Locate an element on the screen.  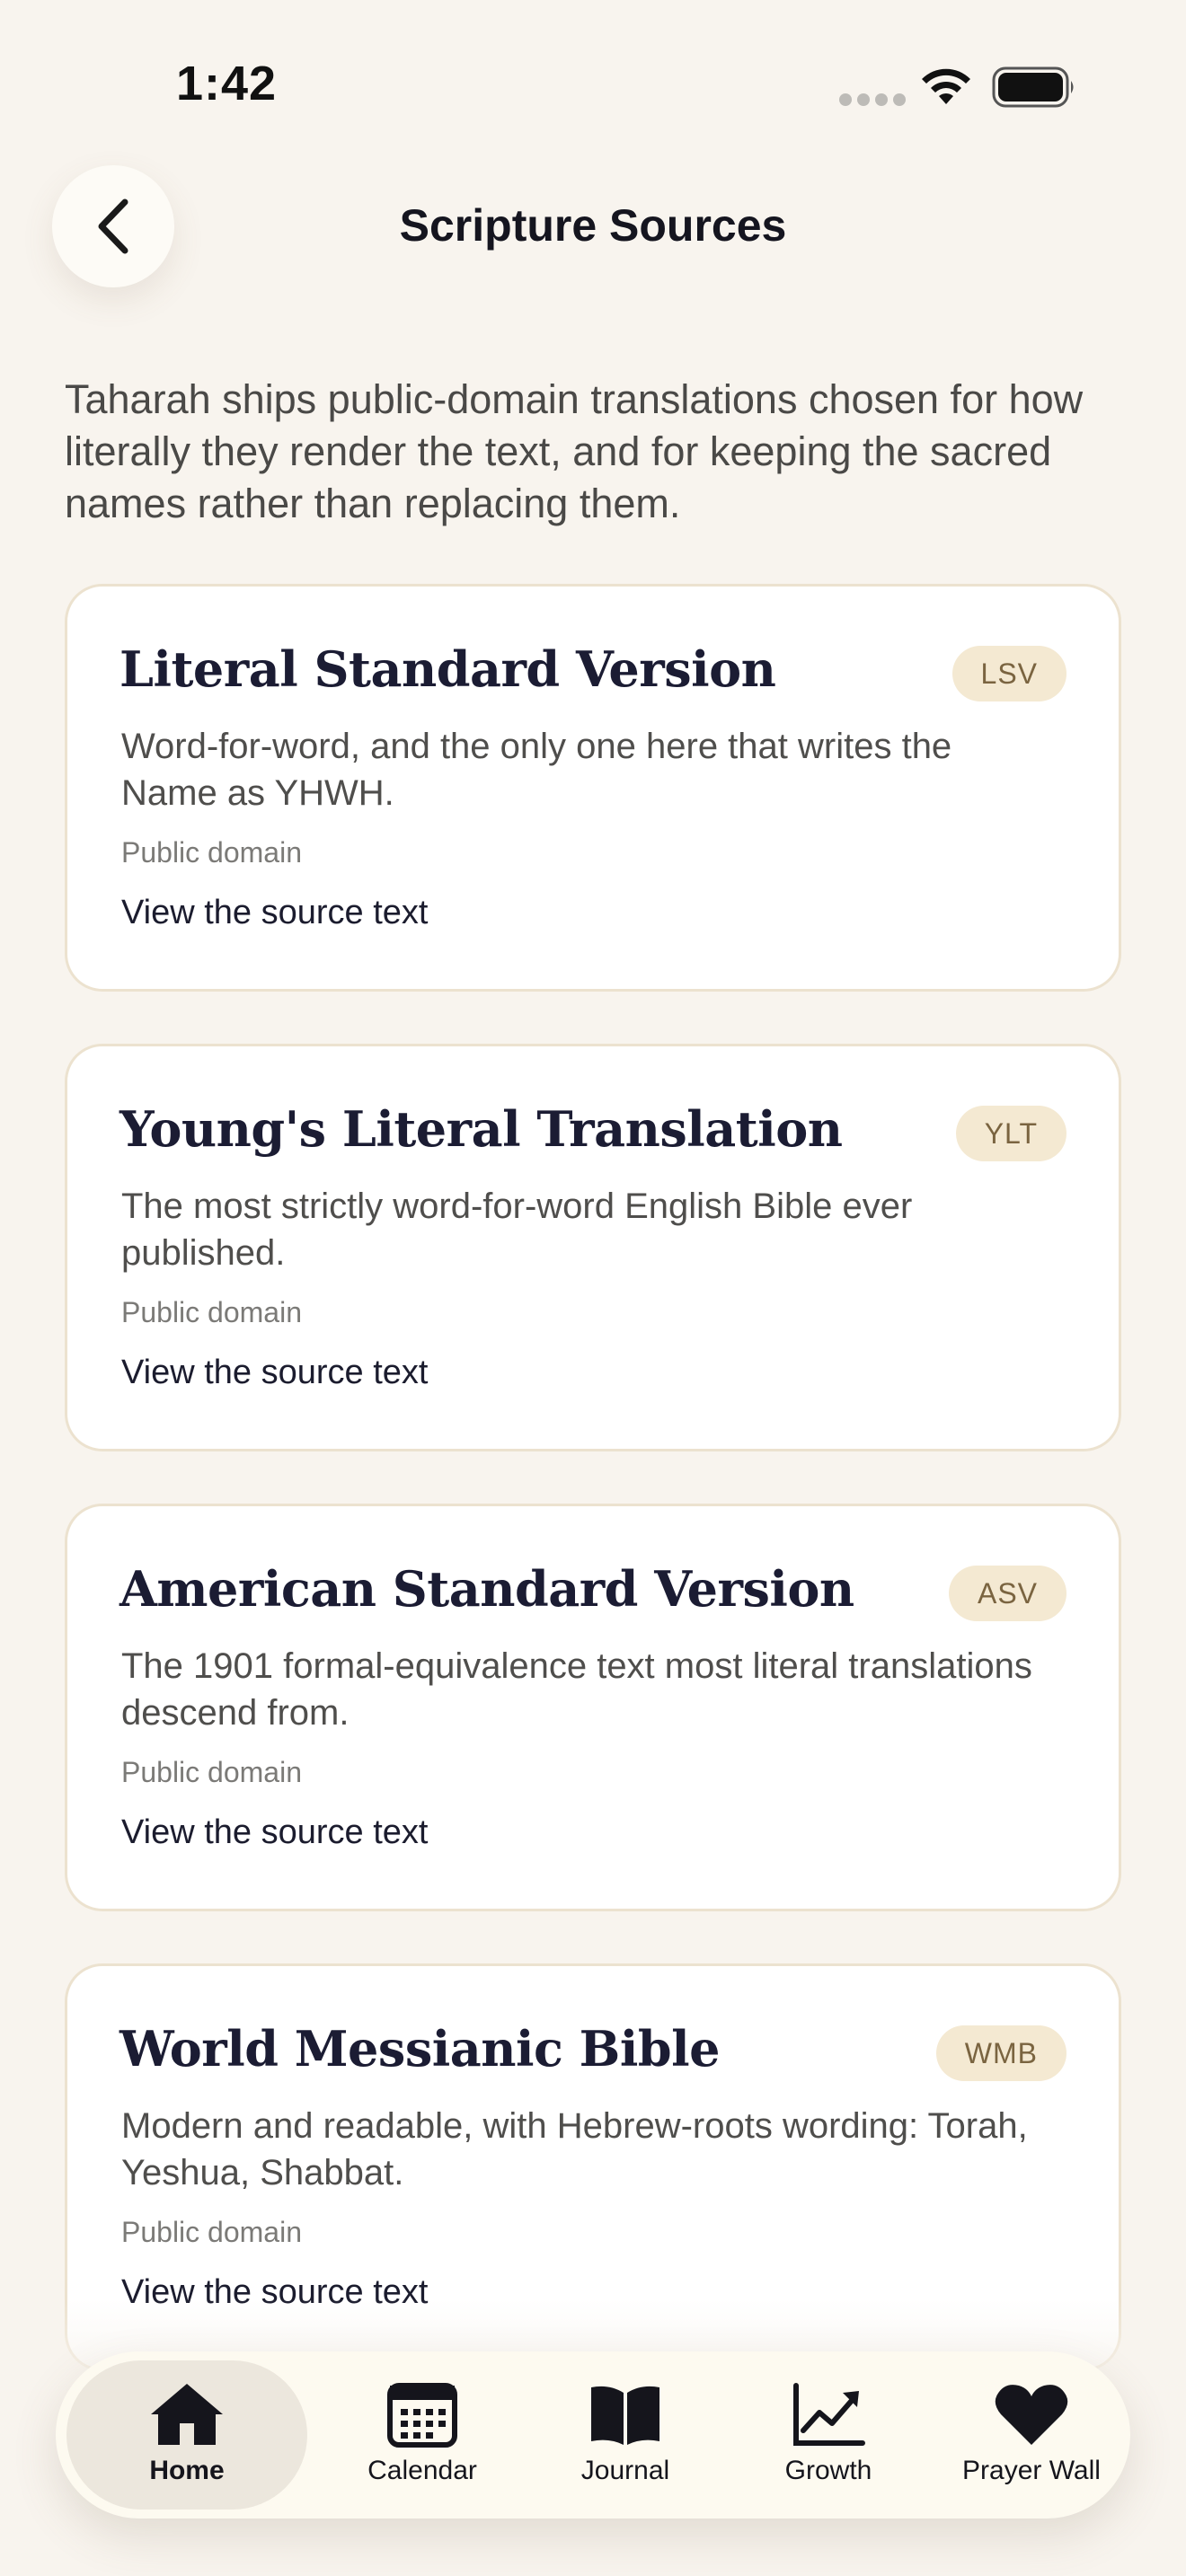
status-time: 1:42 is located at coordinates (227, 83).